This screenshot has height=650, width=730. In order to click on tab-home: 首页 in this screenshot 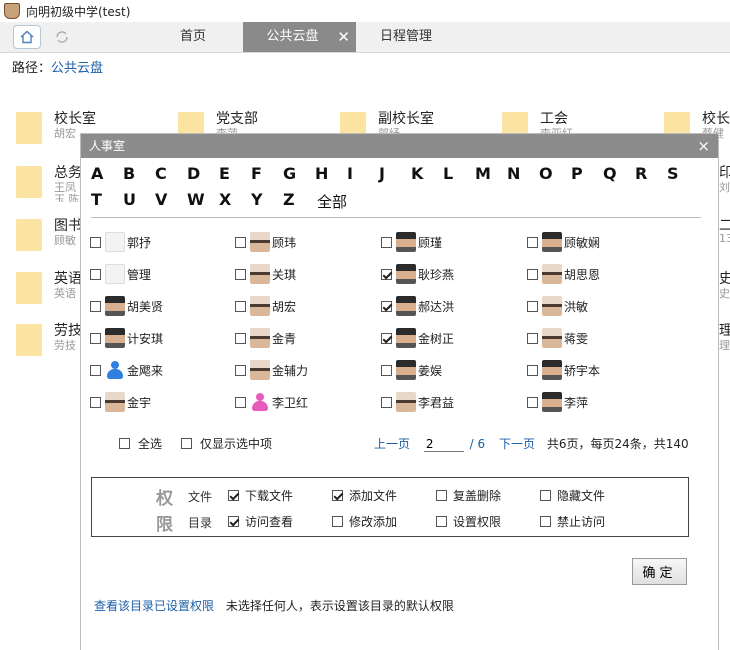, I will do `click(193, 37)`.